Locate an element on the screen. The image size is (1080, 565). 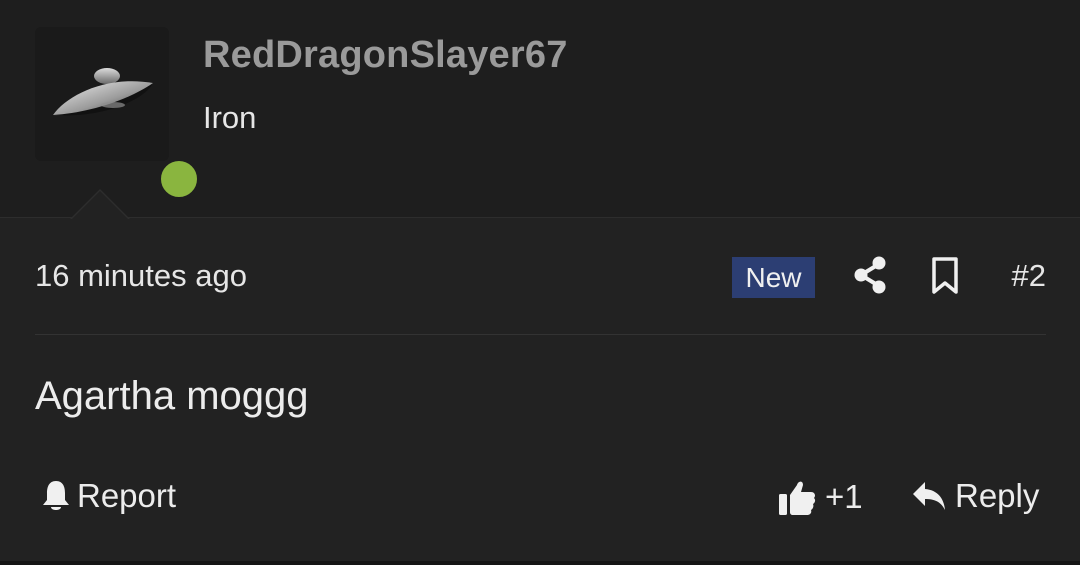
share-icon is located at coordinates (870, 275).